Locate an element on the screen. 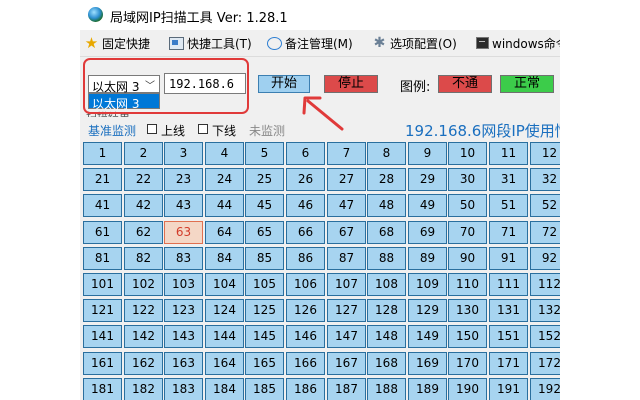 The width and height of the screenshot is (640, 400). ip-cell: 51 is located at coordinates (508, 205).